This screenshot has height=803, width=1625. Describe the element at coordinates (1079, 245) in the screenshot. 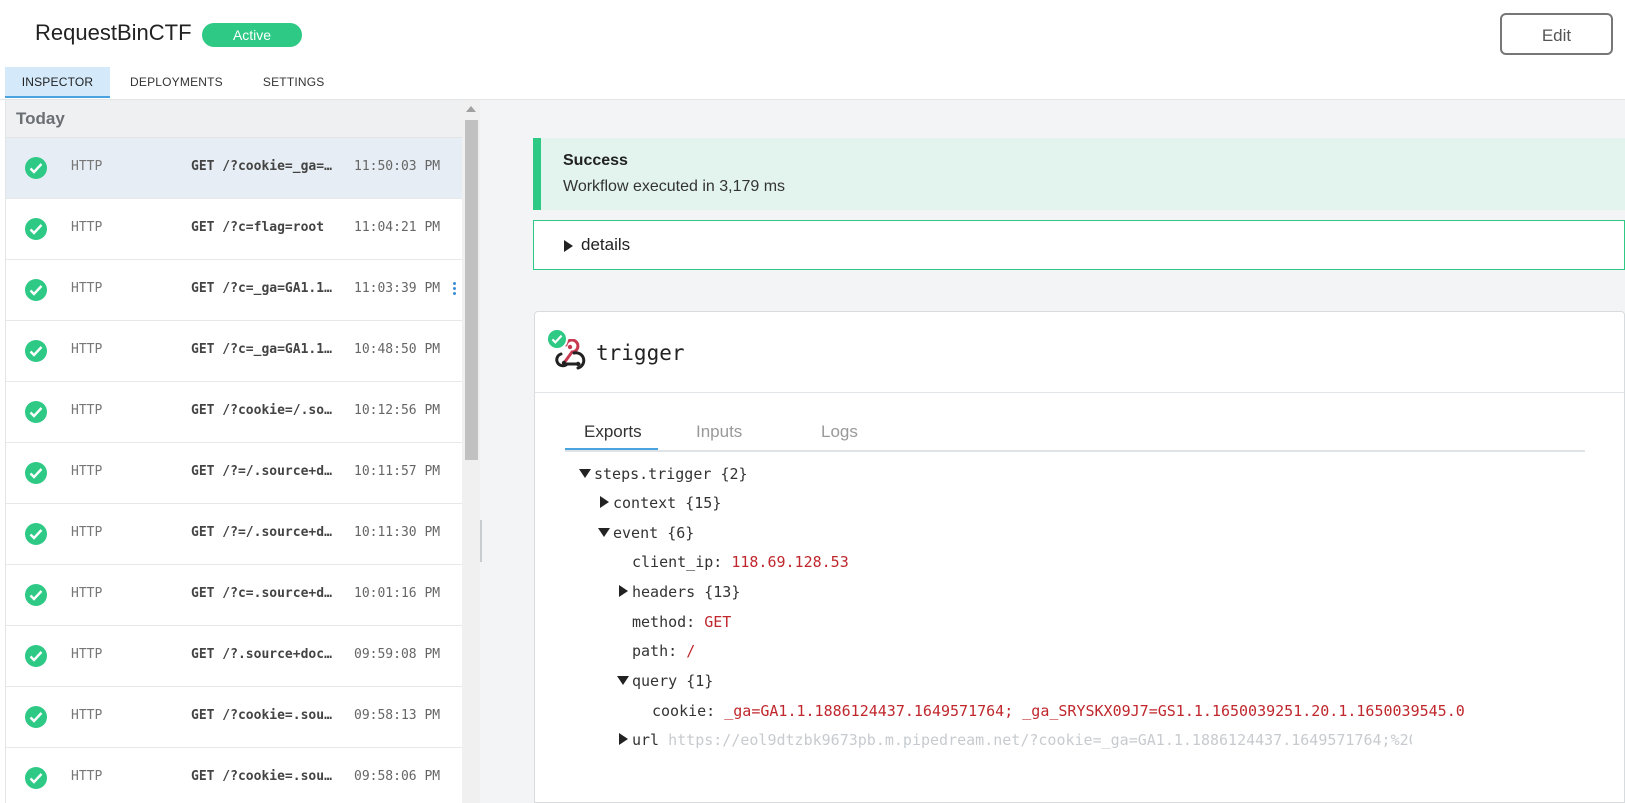

I see `details-toggle: details` at that location.